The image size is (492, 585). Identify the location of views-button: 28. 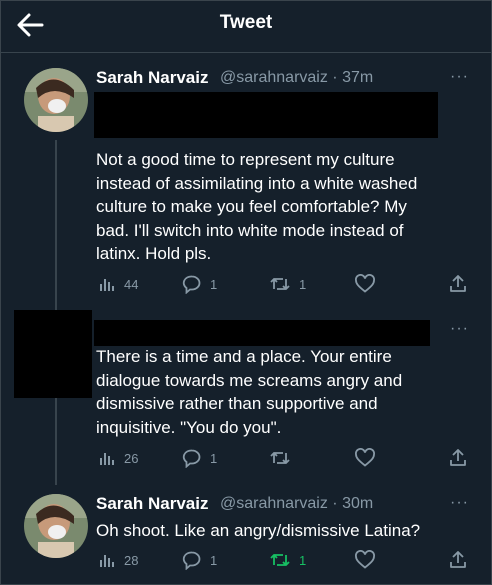
(118, 560).